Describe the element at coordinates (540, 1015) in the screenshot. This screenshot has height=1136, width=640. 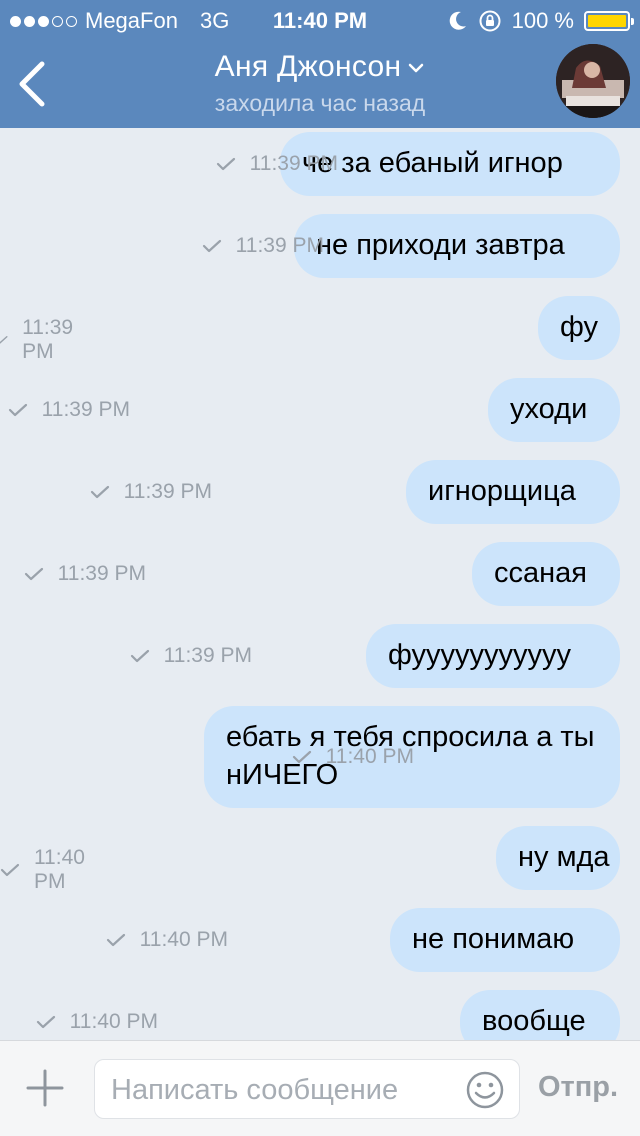
I see `message-bubble: вообще` at that location.